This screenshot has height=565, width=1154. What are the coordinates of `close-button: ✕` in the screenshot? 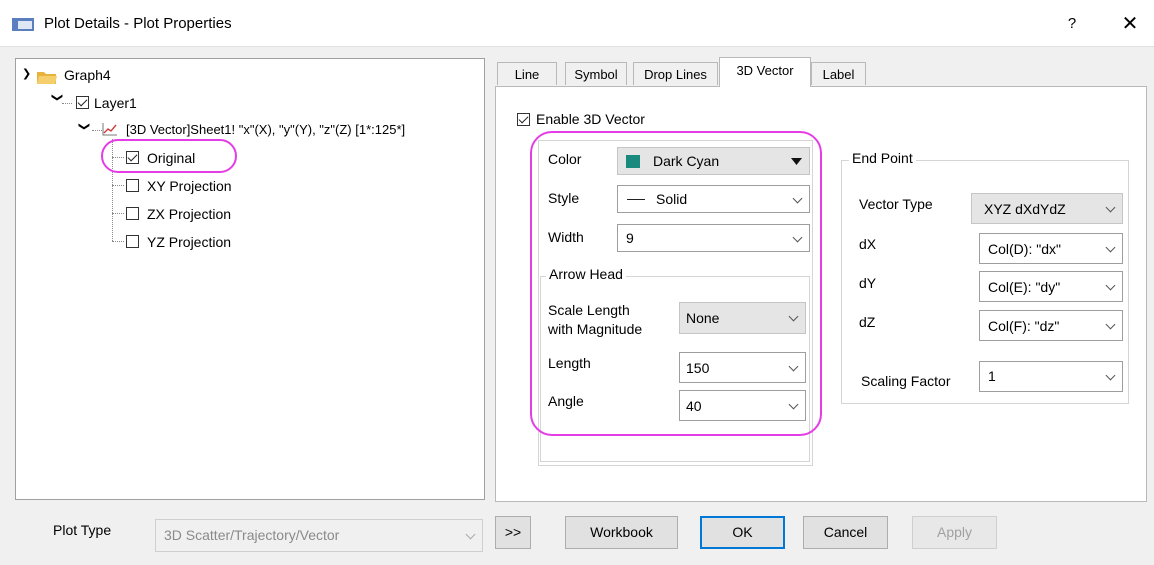 It's located at (1130, 24).